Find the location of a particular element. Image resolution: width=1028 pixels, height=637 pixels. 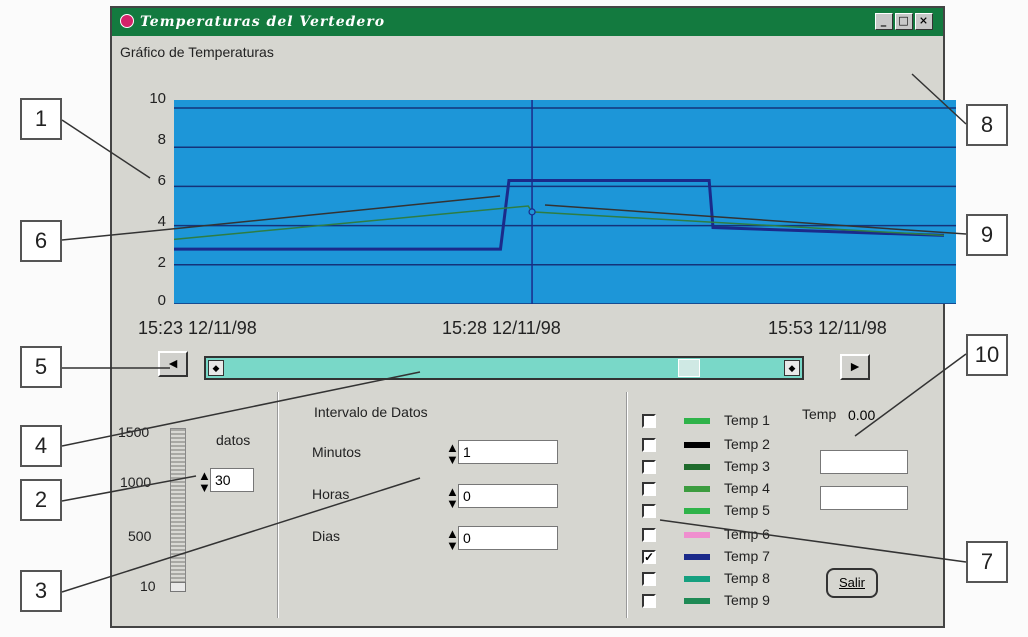

app-icon is located at coordinates (127, 21).